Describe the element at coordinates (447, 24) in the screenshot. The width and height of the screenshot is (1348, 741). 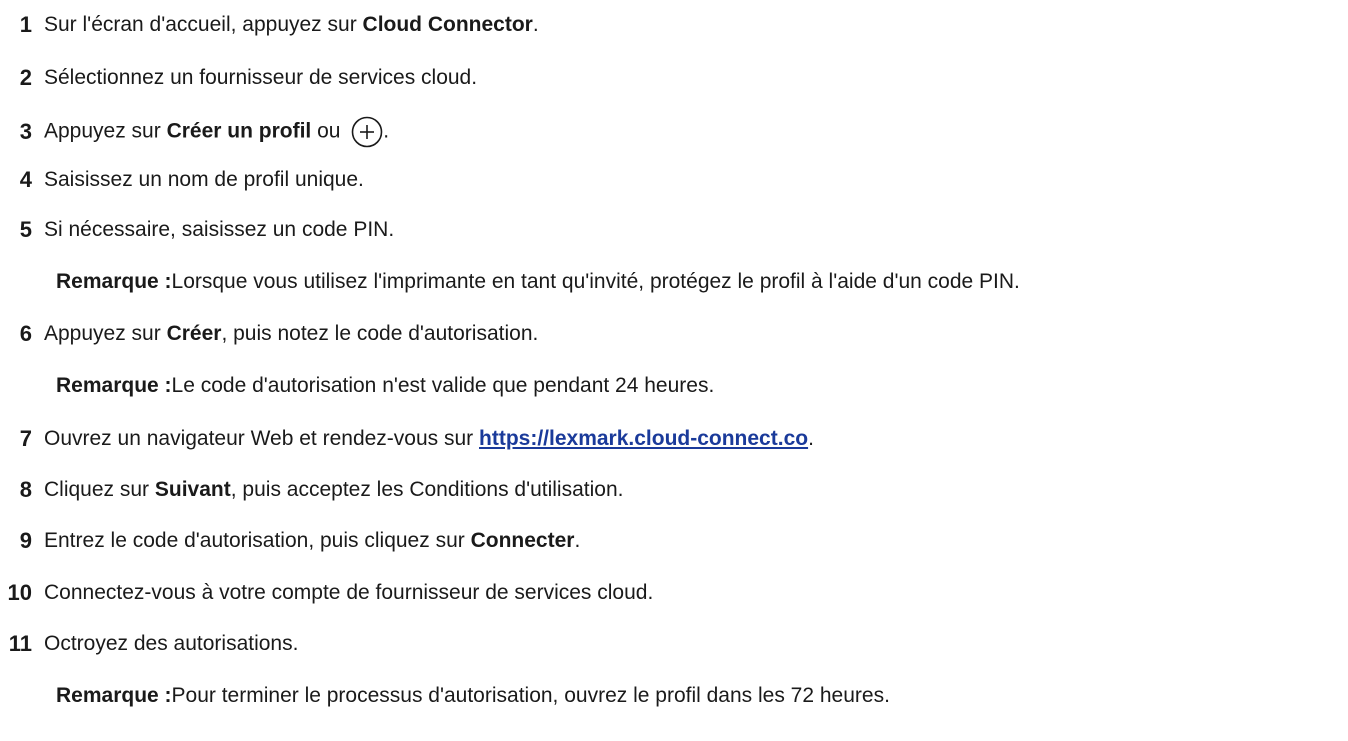
I see `ui-term: Cloud Connector` at that location.